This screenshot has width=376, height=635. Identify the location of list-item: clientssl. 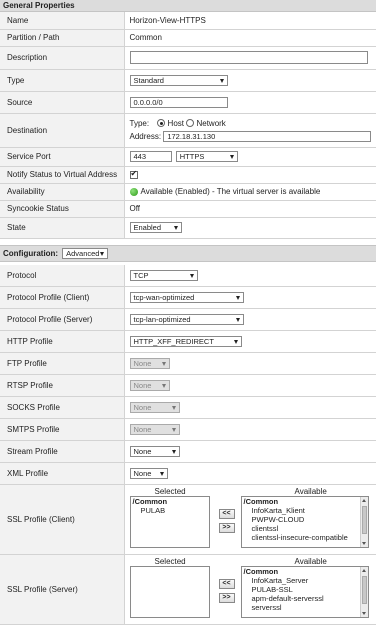
(305, 528).